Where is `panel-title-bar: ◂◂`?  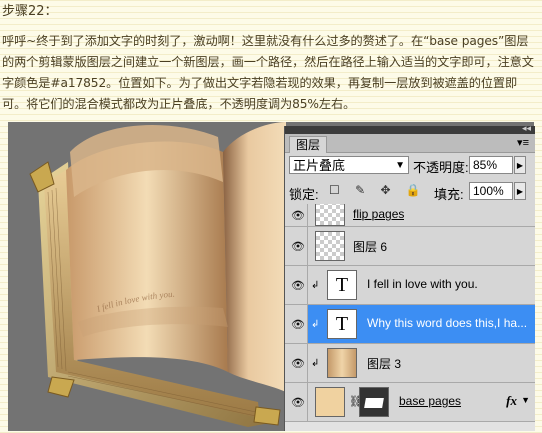 panel-title-bar: ◂◂ is located at coordinates (410, 128).